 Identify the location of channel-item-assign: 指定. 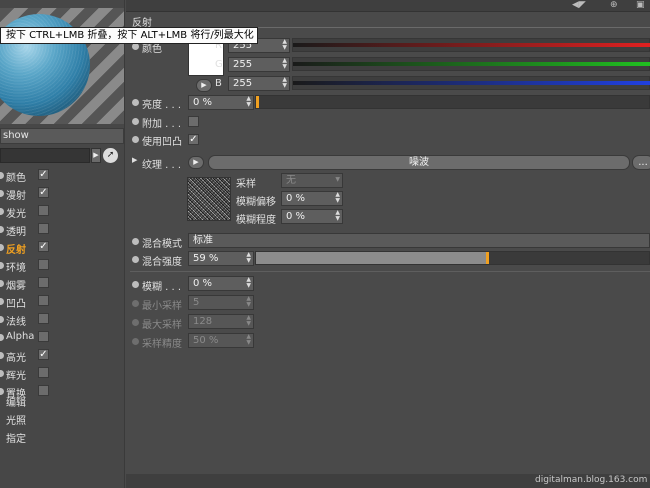
(16, 437).